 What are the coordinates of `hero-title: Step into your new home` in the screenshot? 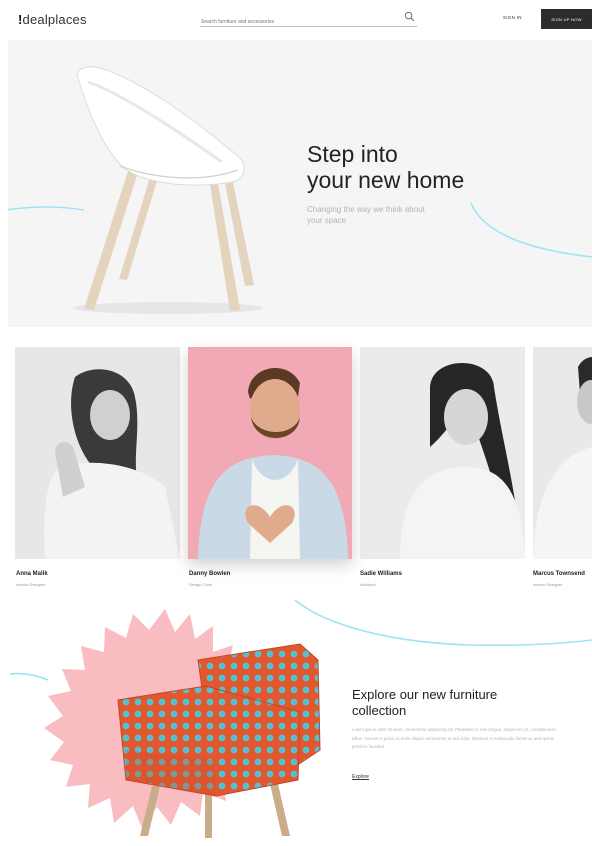 It's located at (385, 167).